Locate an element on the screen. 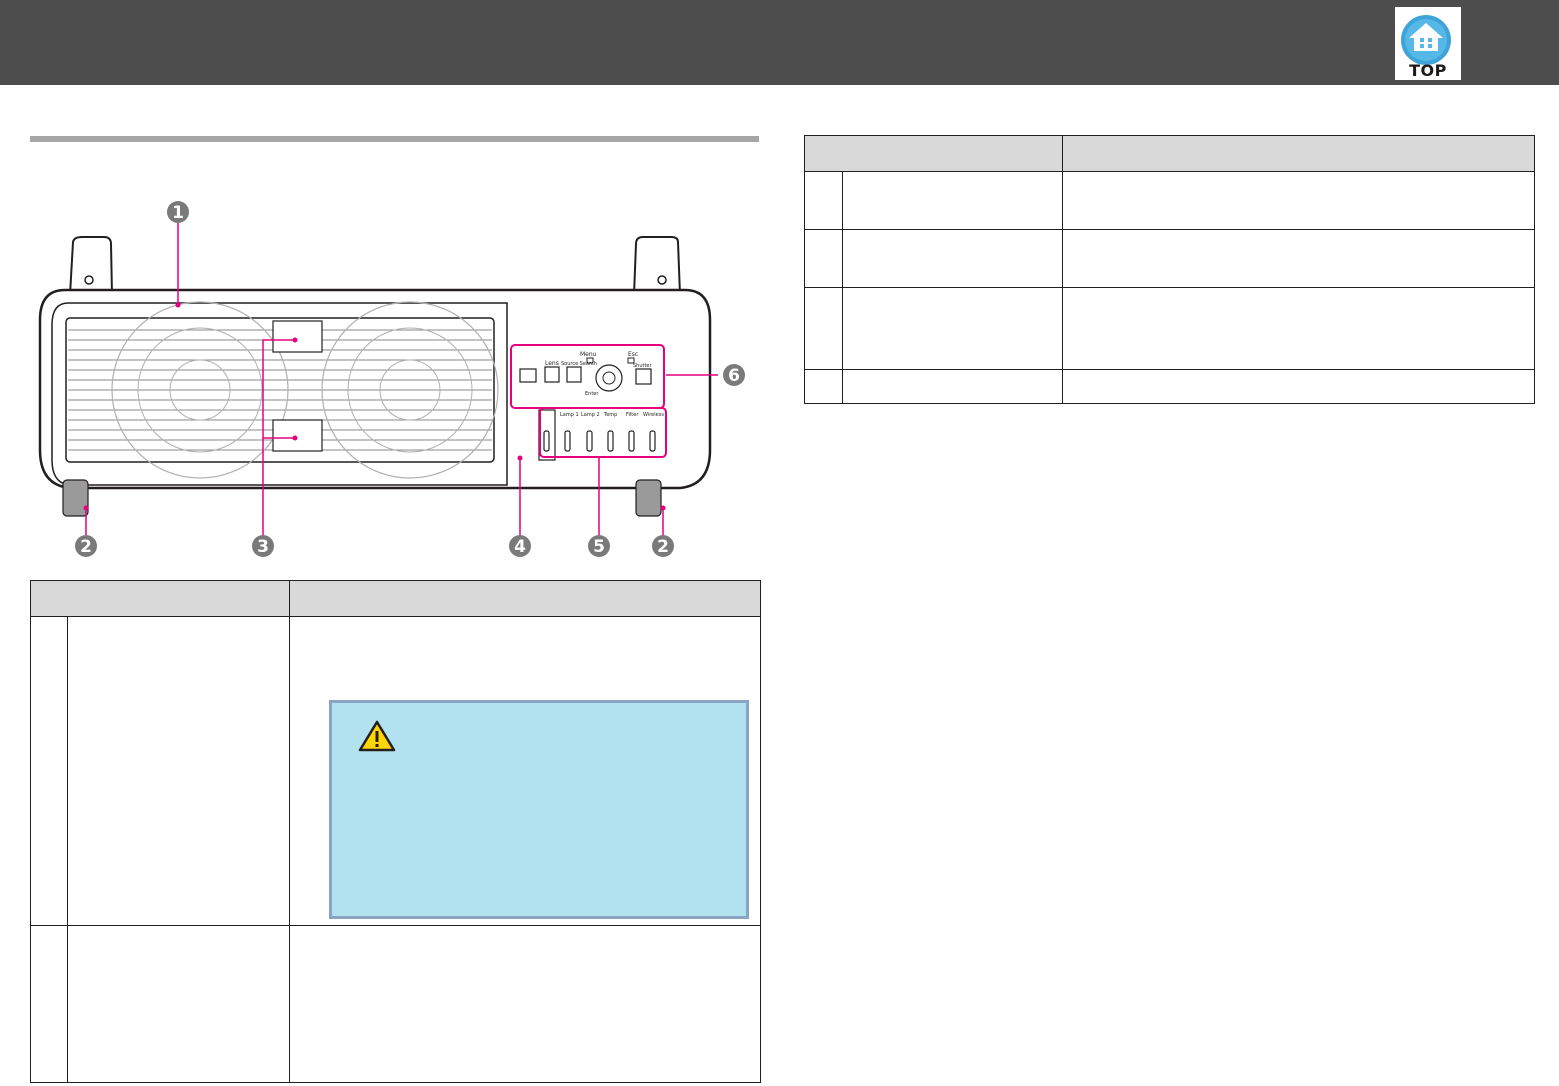  source-search-label: Source Search is located at coordinates (579, 364).